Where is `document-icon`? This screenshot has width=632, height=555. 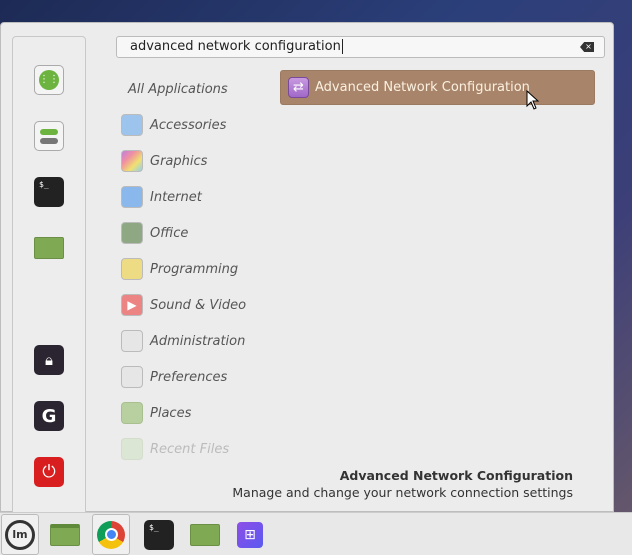
document-icon is located at coordinates (132, 233).